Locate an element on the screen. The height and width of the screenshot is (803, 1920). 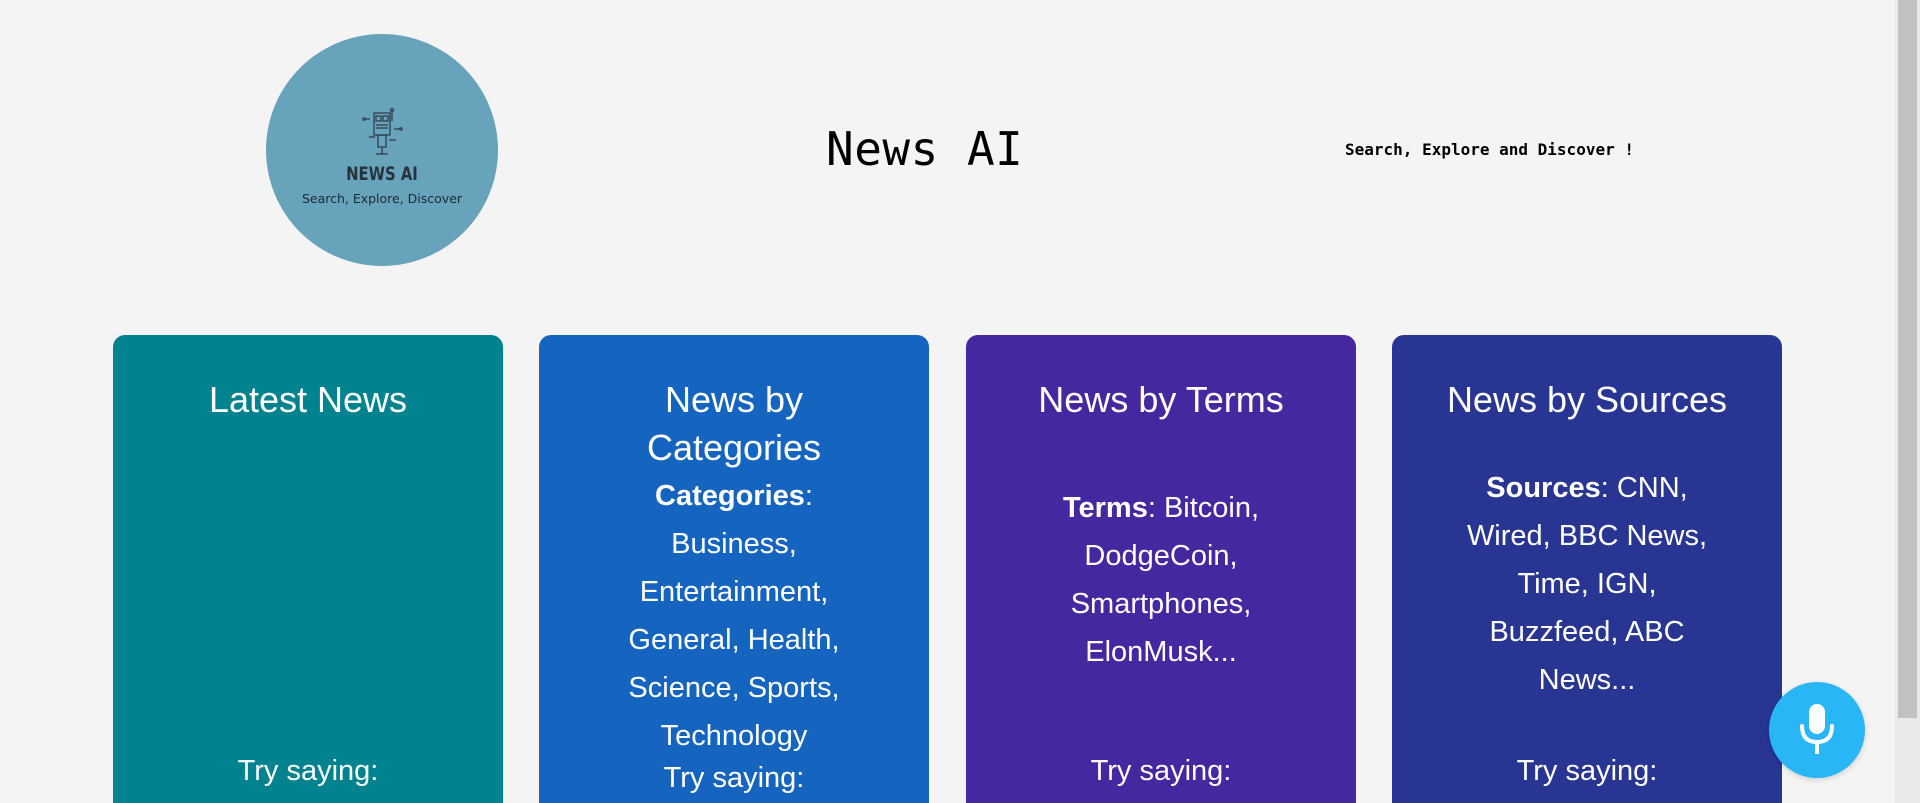
card-latest-news: Latest News Try saying: is located at coordinates (308, 569).